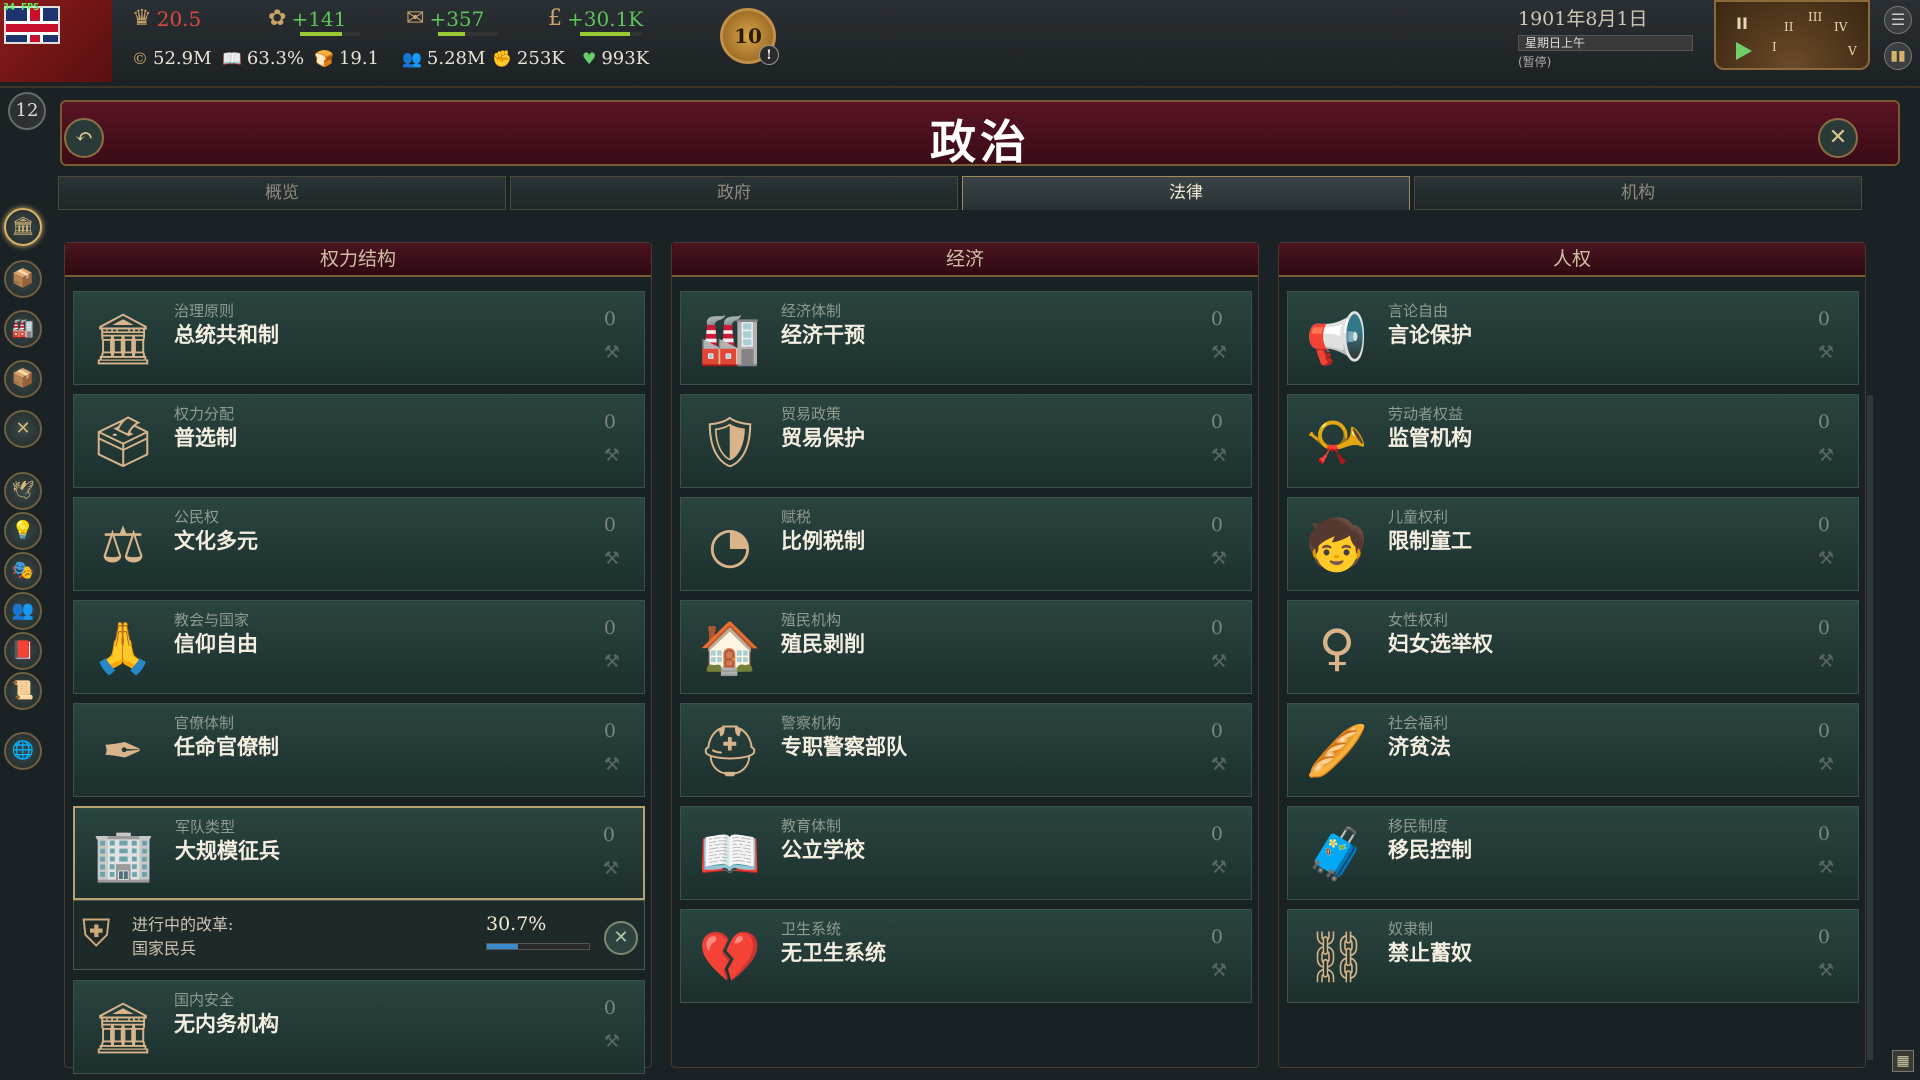 Image resolution: width=1920 pixels, height=1080 pixels. Describe the element at coordinates (282, 193) in the screenshot. I see `tab-overview: 概览` at that location.